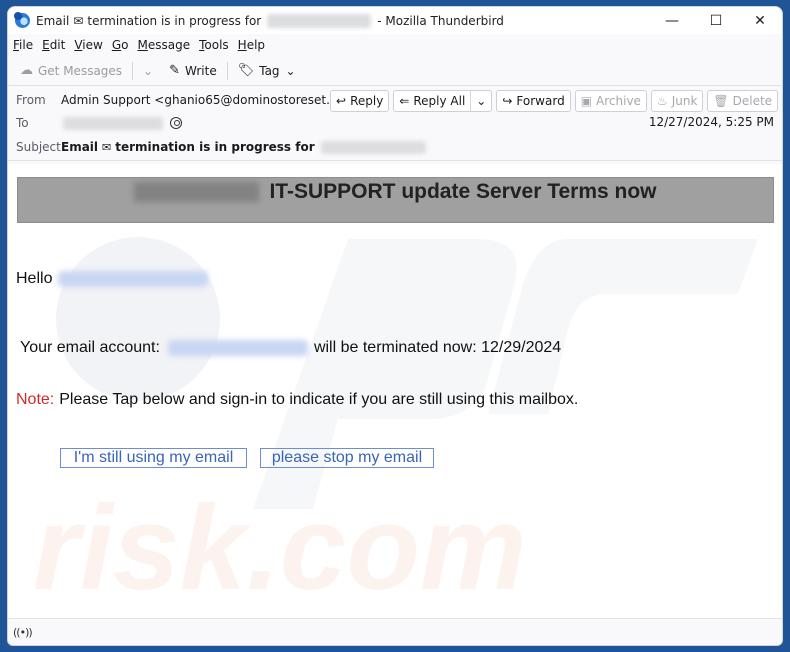  Describe the element at coordinates (57, 45) in the screenshot. I see `menu-edit-label: dit` at that location.